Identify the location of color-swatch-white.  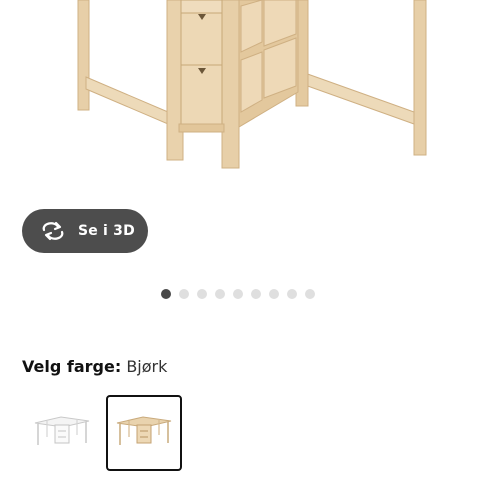
(62, 433).